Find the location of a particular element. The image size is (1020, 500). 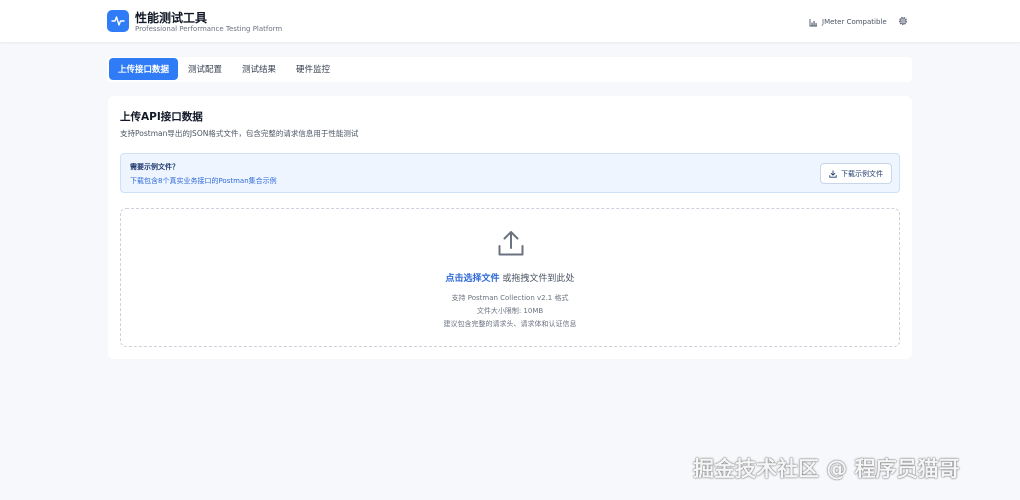

upload-icon is located at coordinates (511, 243).